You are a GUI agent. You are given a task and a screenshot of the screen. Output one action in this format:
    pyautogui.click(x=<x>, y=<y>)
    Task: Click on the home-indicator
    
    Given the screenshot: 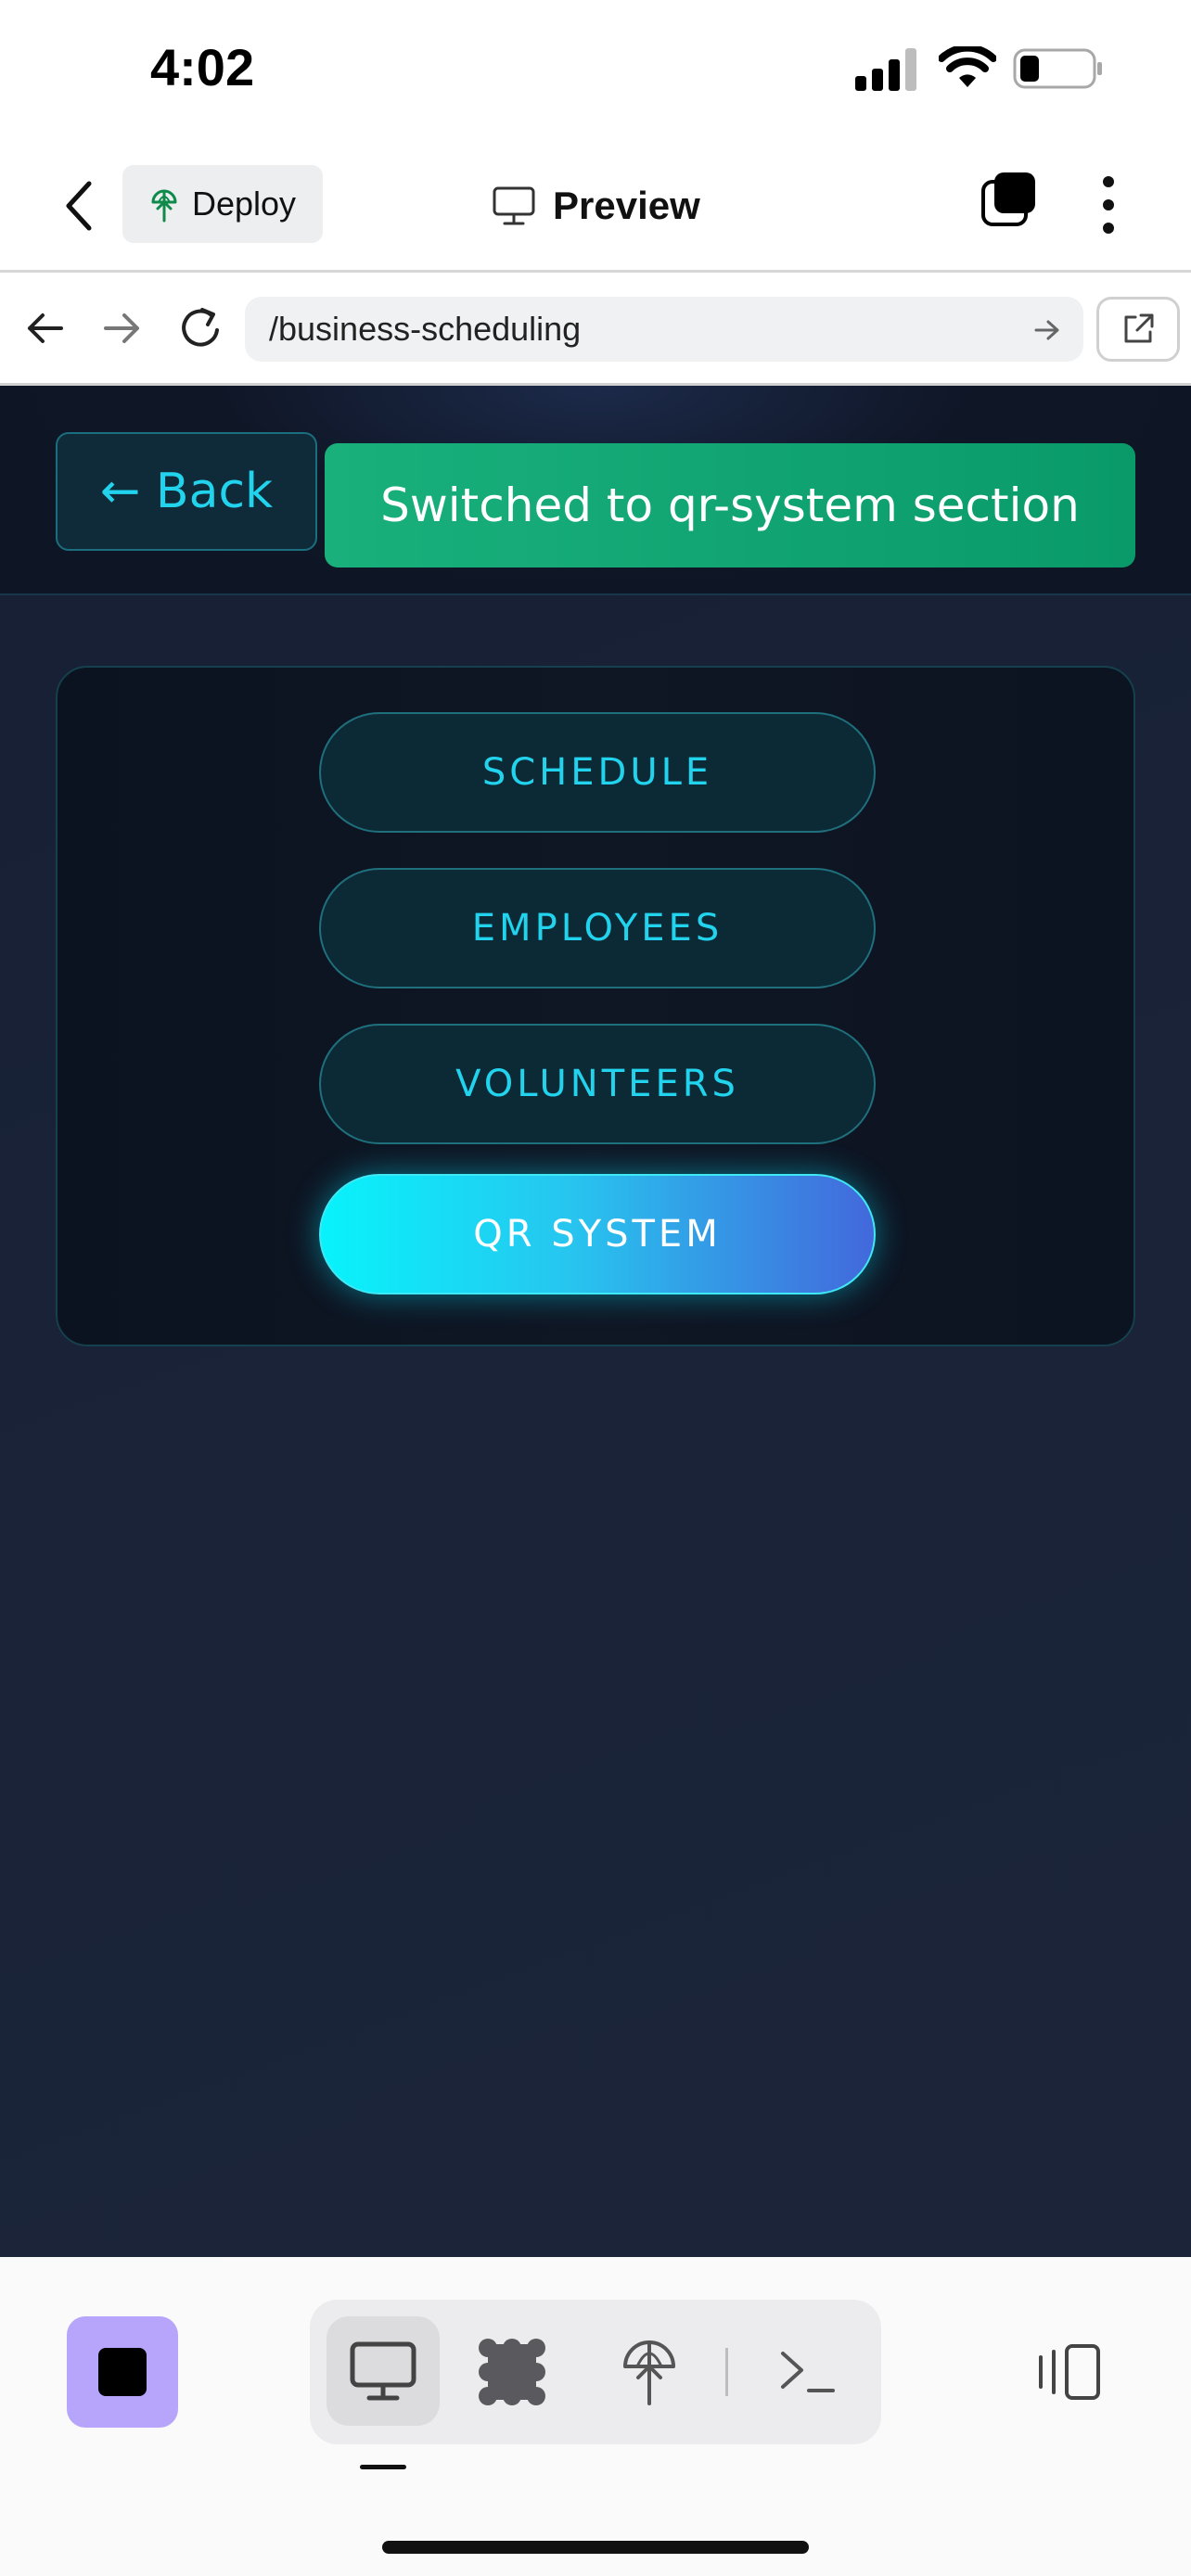 What is the action you would take?
    pyautogui.click(x=595, y=2547)
    